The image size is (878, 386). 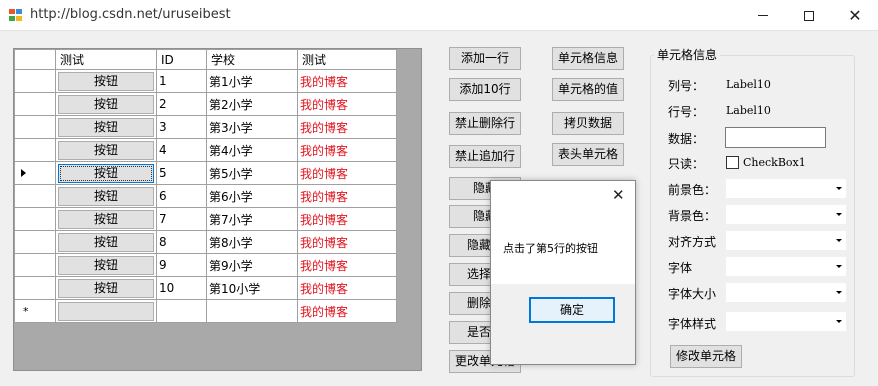 What do you see at coordinates (485, 123) in the screenshot?
I see `disable-delete-row-button: 禁止删除行` at bounding box center [485, 123].